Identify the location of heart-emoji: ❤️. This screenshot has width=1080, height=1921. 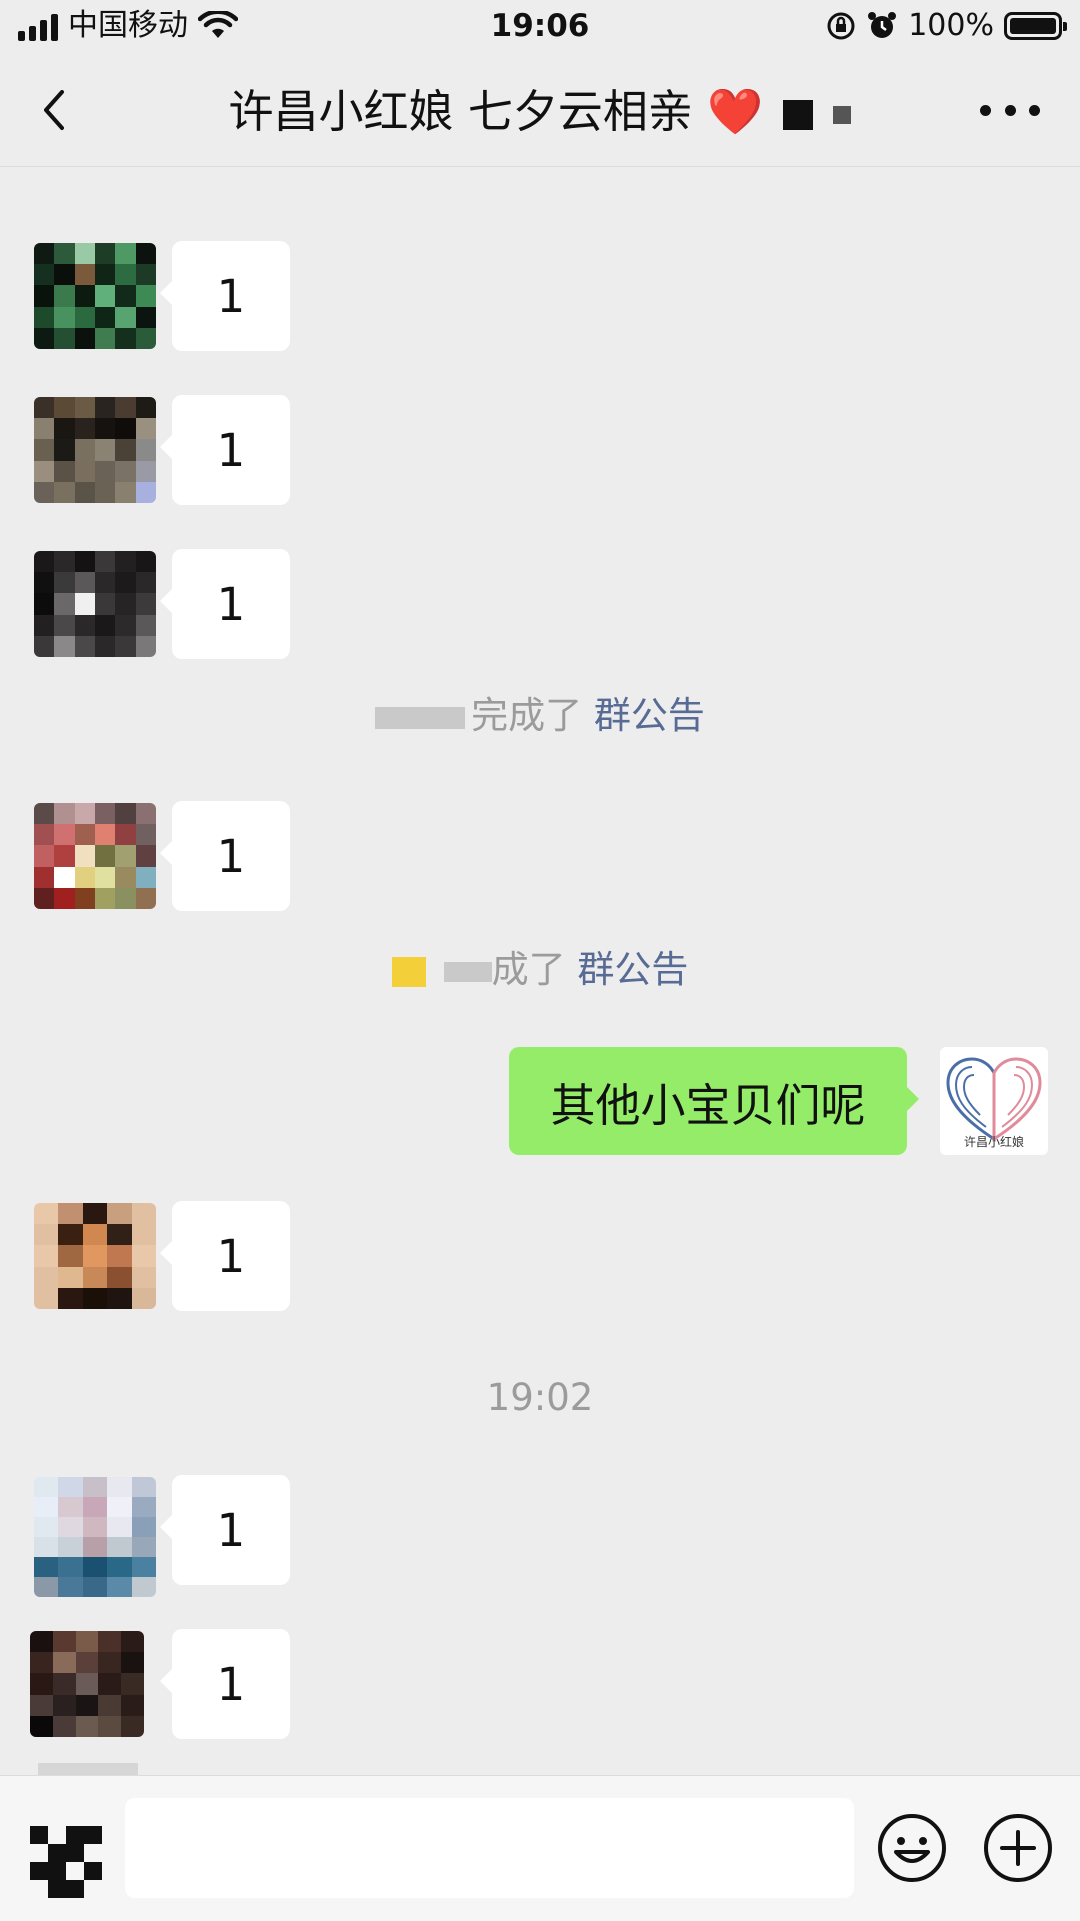
(735, 111).